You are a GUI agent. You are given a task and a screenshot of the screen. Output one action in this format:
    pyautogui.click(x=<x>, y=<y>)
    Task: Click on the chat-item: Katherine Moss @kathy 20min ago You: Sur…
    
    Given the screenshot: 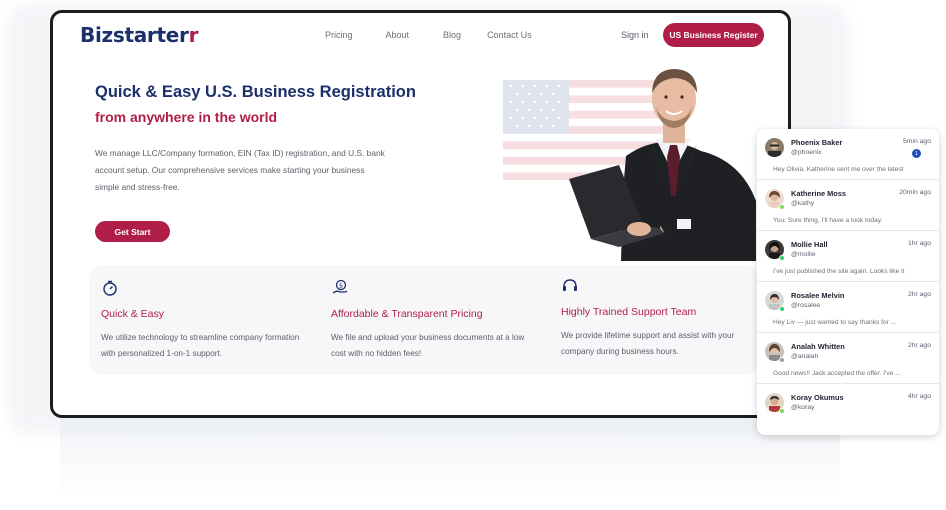 What is the action you would take?
    pyautogui.click(x=848, y=205)
    